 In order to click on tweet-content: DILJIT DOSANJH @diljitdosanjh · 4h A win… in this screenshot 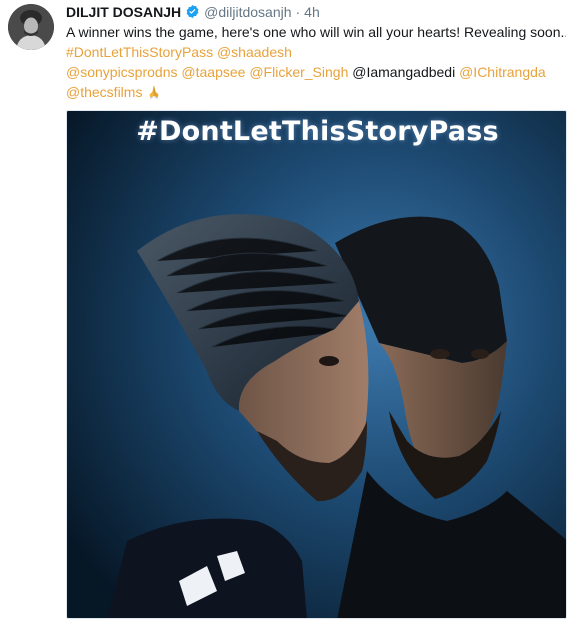, I will do `click(316, 52)`.